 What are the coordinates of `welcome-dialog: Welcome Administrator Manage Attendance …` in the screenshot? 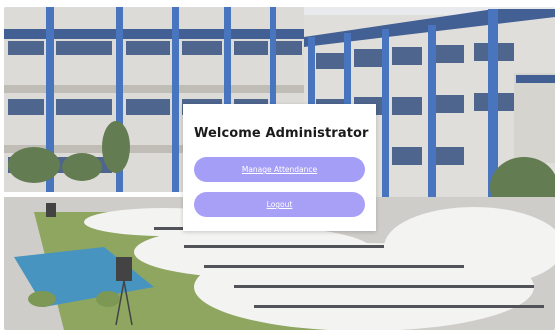 It's located at (279, 167).